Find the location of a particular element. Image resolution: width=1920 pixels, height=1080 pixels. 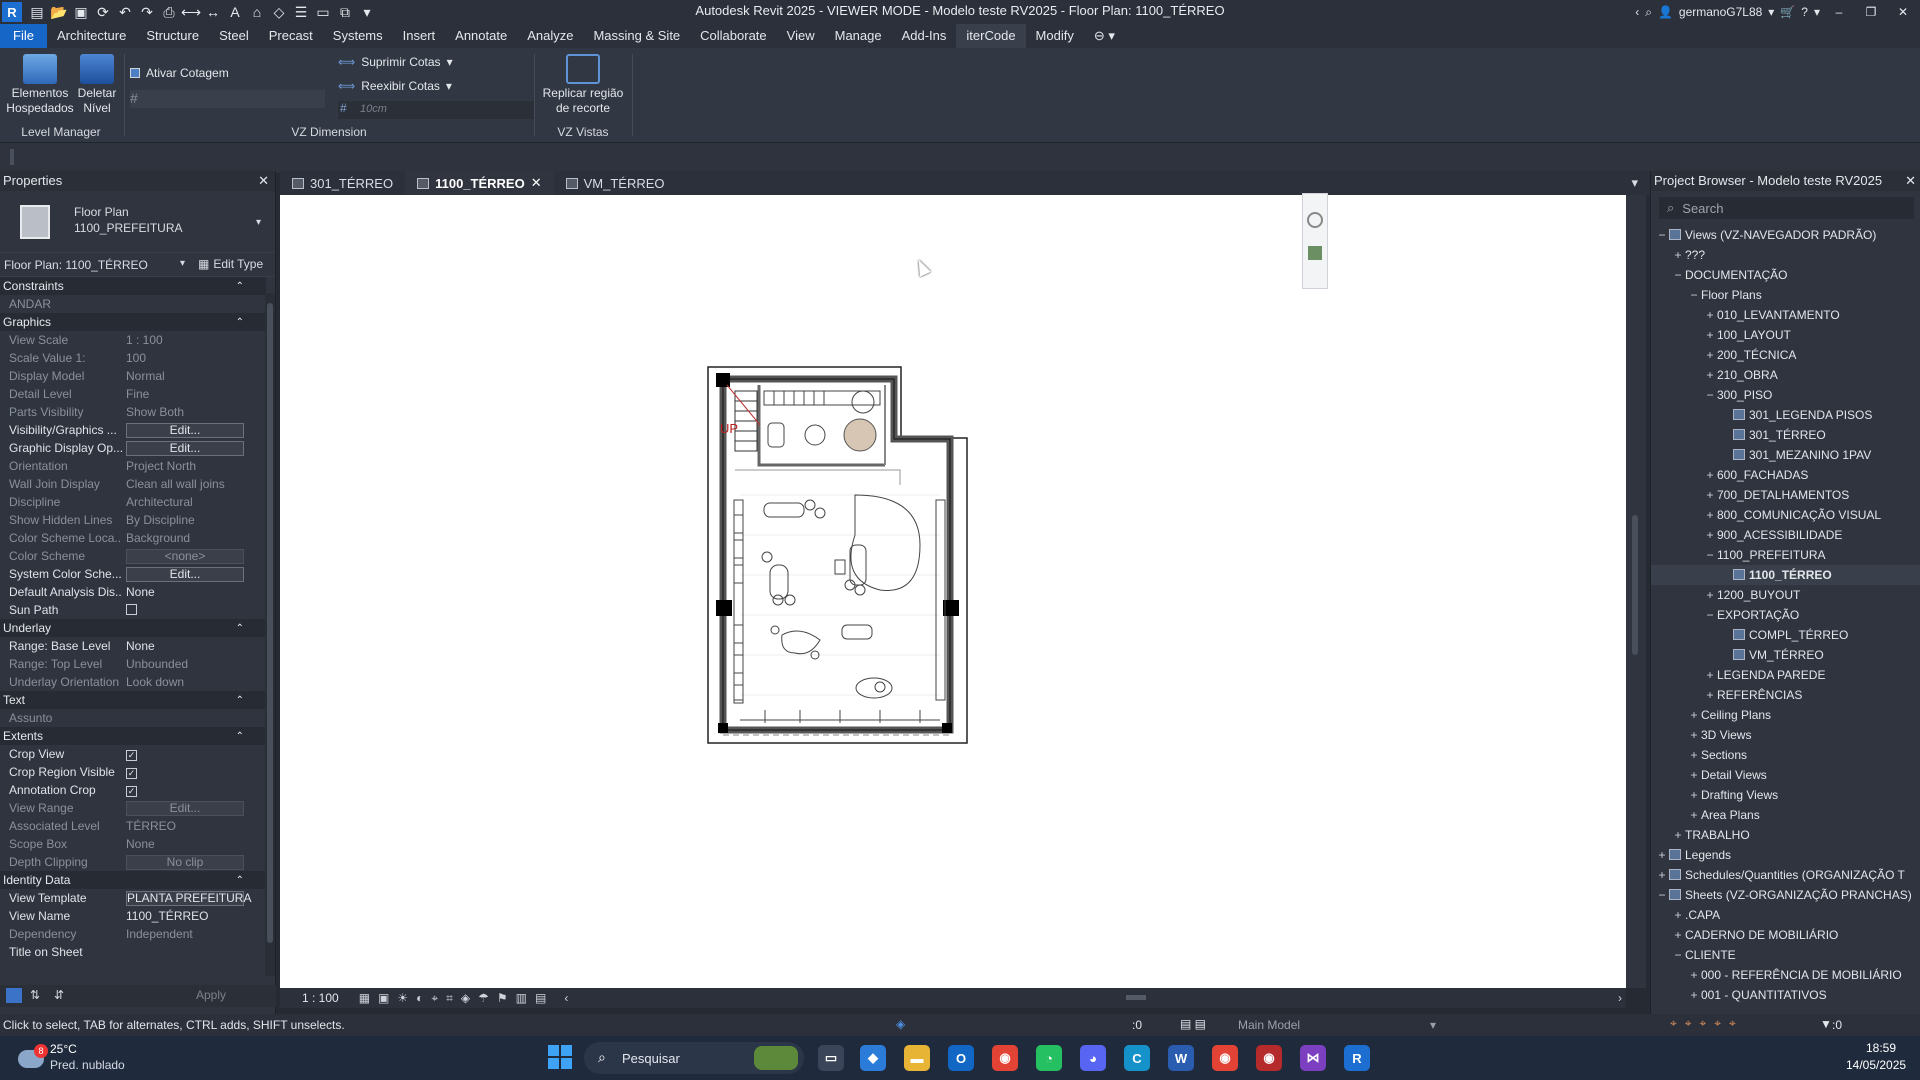

browser-item: 1100_TÉRREO is located at coordinates (1785, 575).